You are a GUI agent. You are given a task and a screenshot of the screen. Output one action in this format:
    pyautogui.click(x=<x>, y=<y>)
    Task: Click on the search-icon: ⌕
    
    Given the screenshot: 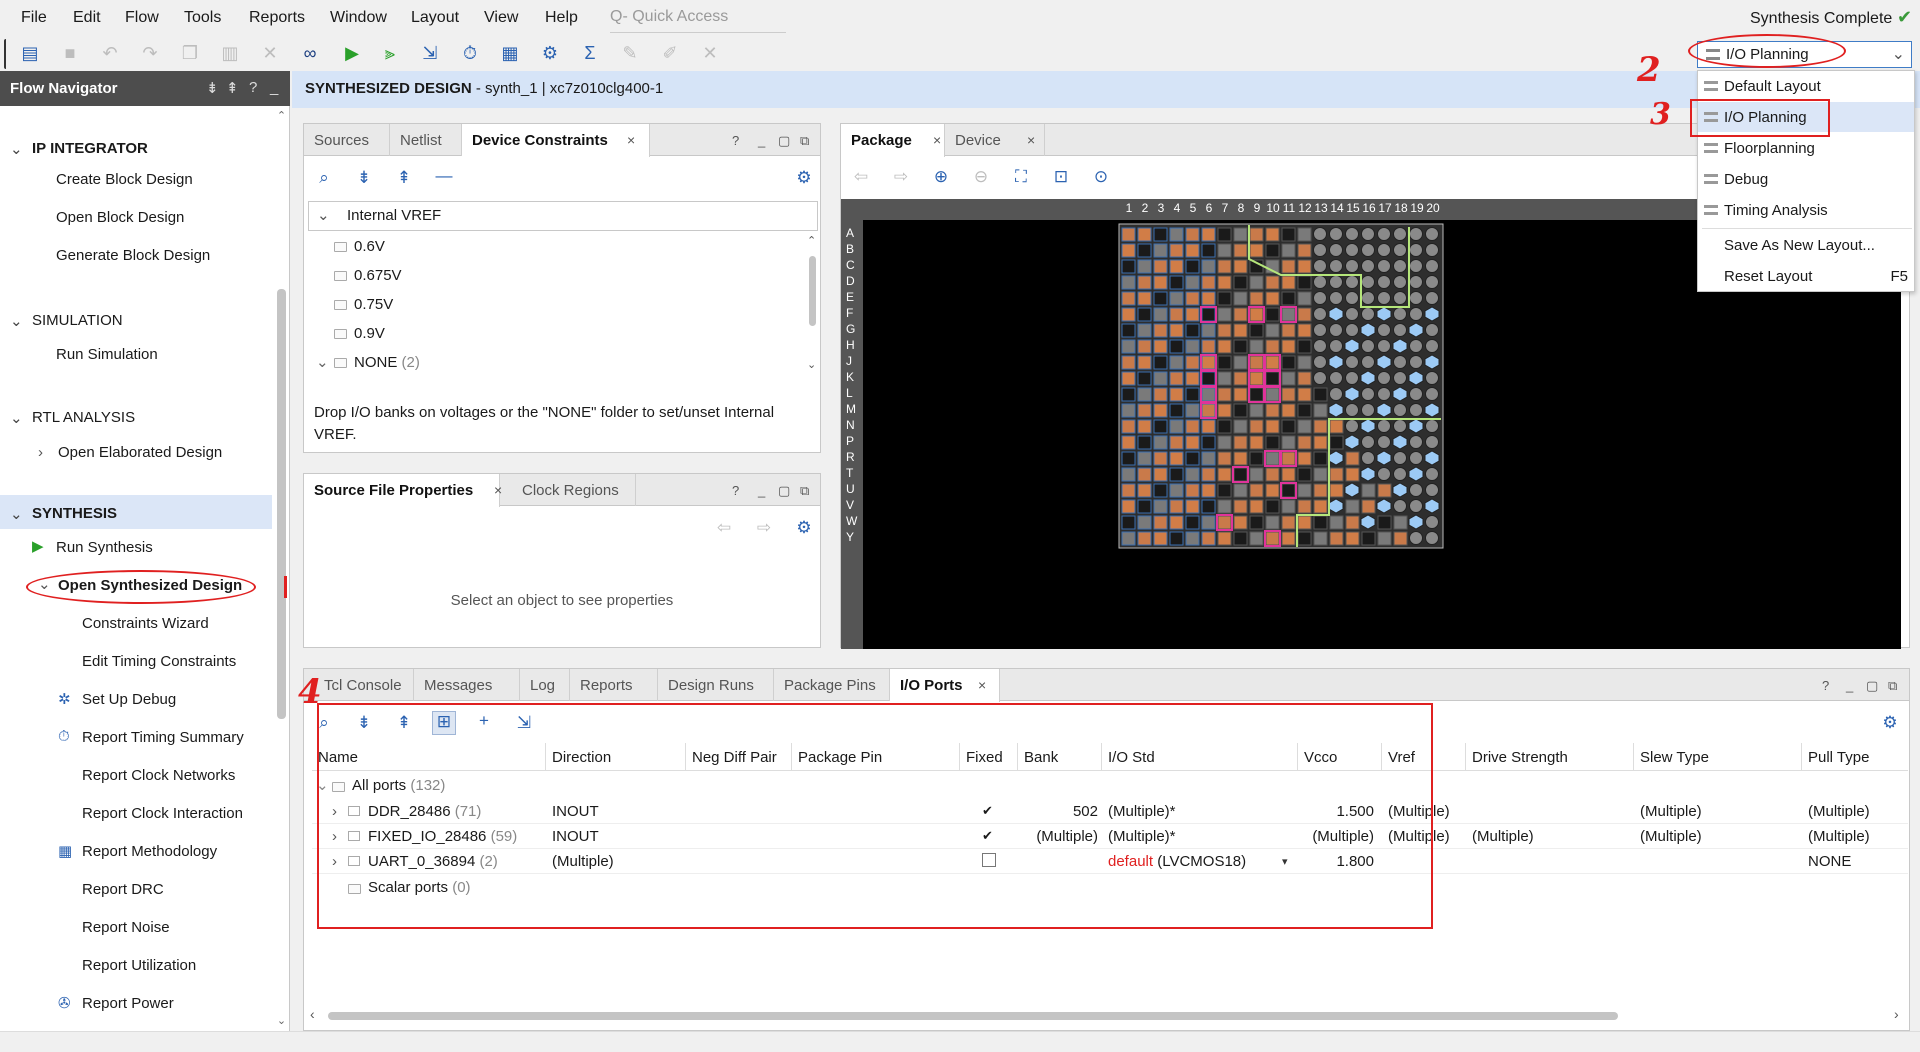 What is the action you would take?
    pyautogui.click(x=324, y=178)
    